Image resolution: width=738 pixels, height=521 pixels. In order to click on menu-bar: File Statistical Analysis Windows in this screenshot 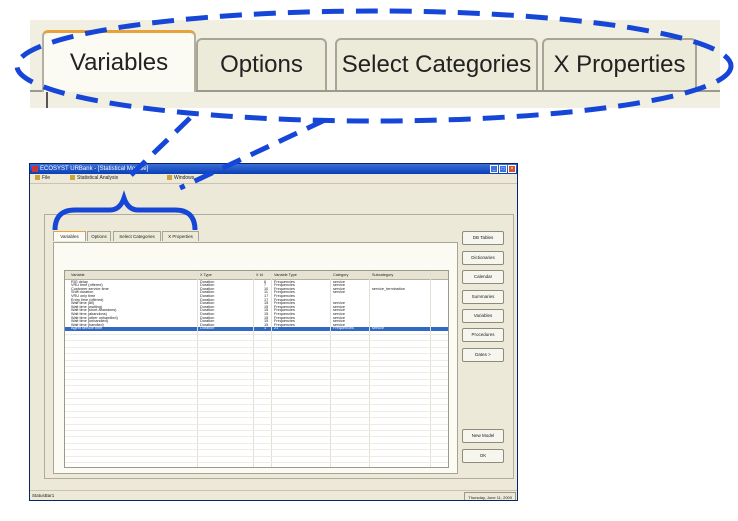, I will do `click(273, 179)`.